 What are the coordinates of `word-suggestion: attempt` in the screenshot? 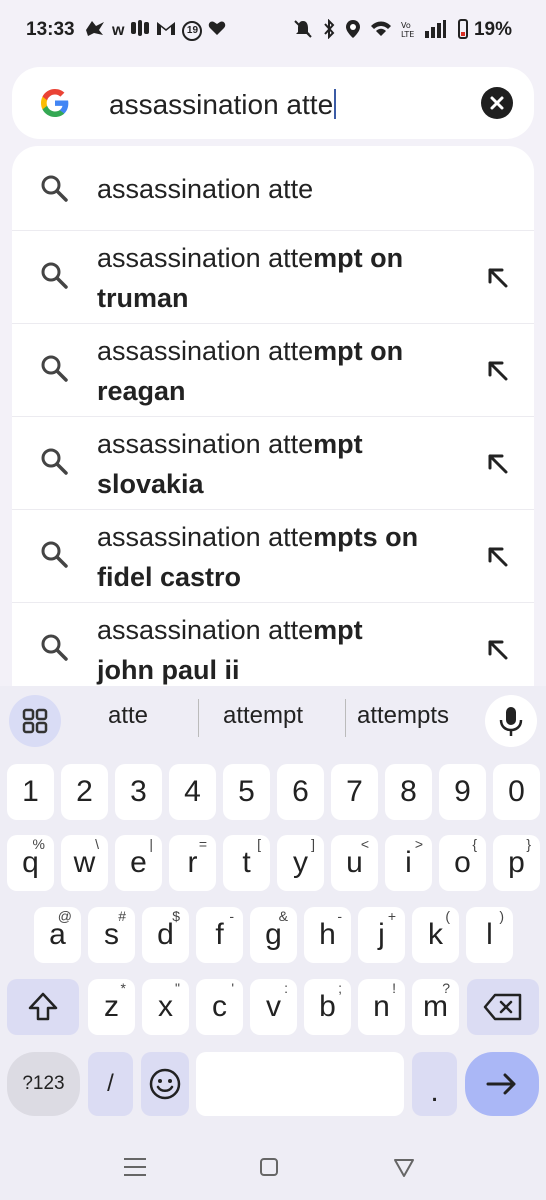 It's located at (263, 716).